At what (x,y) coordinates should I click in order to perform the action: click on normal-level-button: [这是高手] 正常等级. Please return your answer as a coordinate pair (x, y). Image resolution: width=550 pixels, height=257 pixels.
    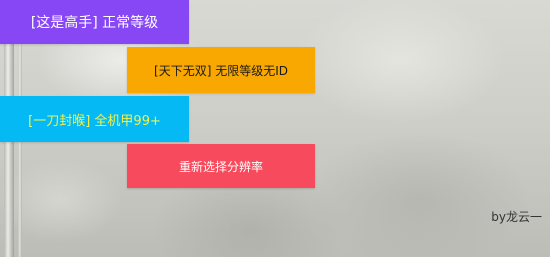
    Looking at the image, I should click on (94, 22).